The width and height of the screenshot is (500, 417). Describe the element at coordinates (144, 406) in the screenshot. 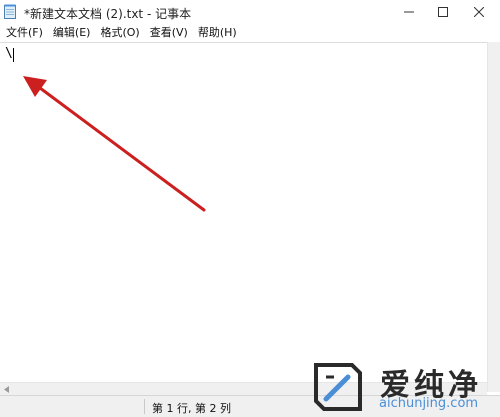

I see `status-divider` at that location.